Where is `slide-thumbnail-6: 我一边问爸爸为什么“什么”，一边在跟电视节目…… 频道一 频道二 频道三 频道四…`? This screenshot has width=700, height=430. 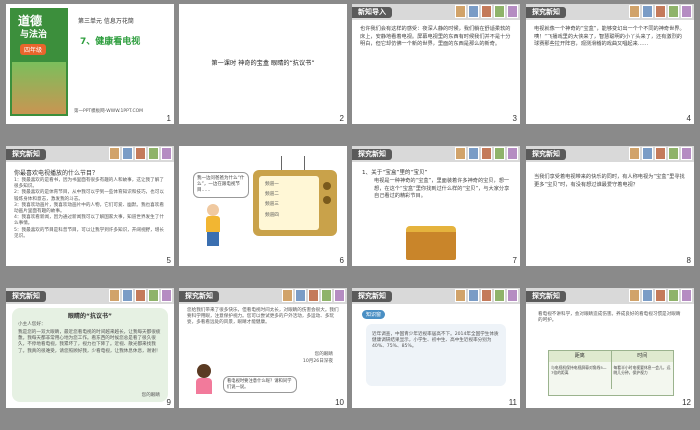
slide-thumbnail-6: 我一边问爸爸为什么“什么”，一边在跟电视节目…… 频道一 频道二 频道三 频道四… is located at coordinates (263, 206).